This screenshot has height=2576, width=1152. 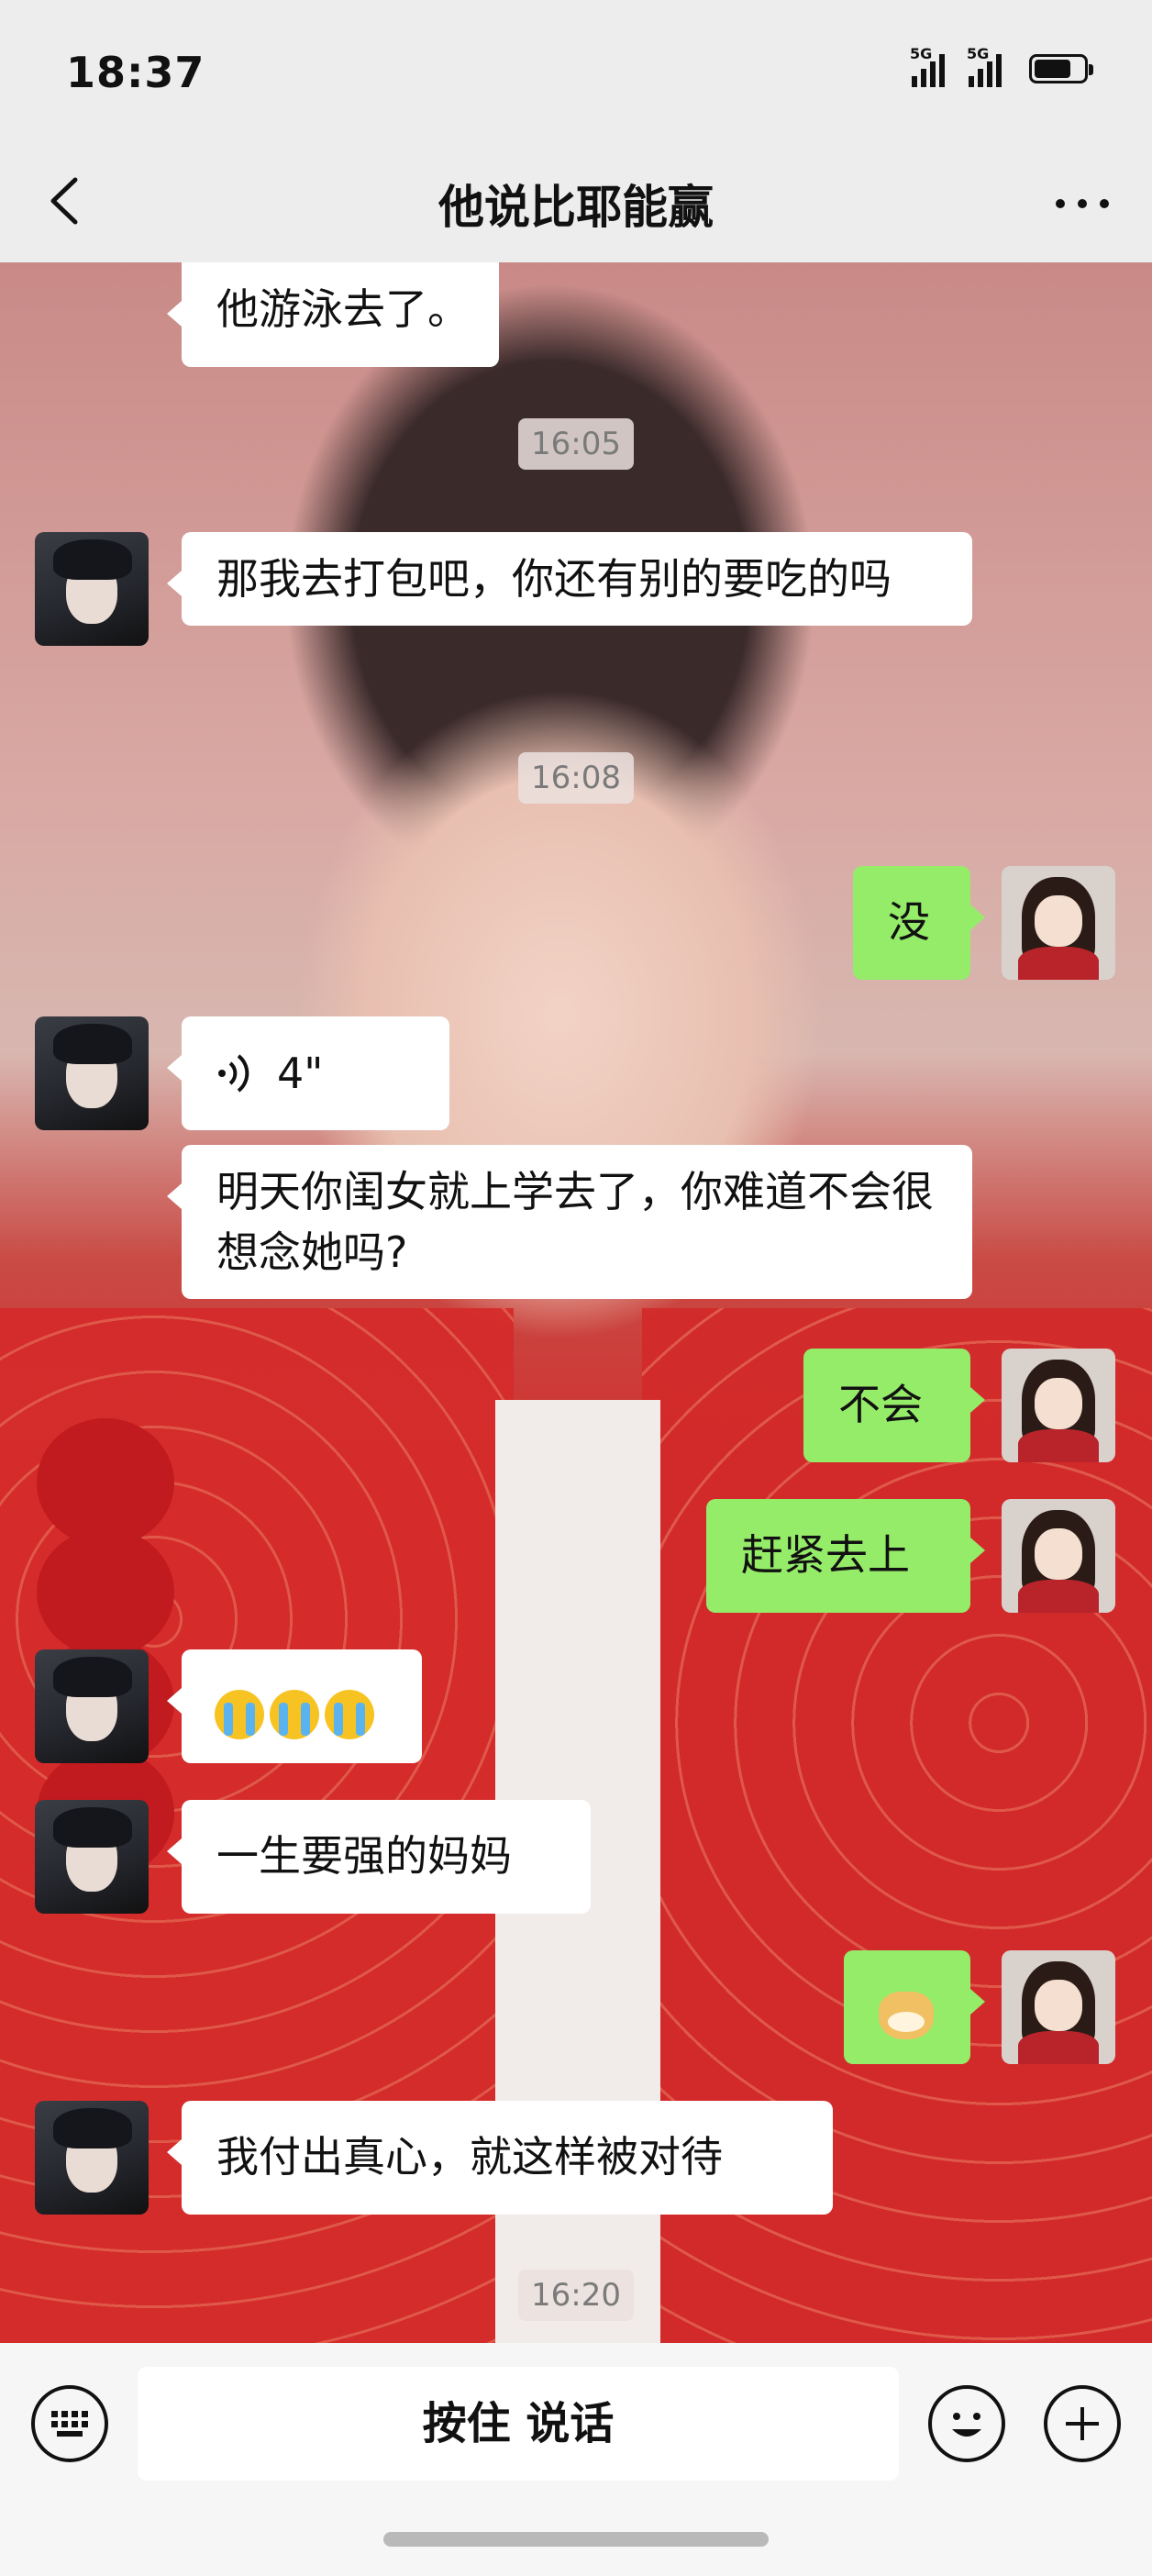 What do you see at coordinates (300, 1073) in the screenshot?
I see `voice-duration: 4"` at bounding box center [300, 1073].